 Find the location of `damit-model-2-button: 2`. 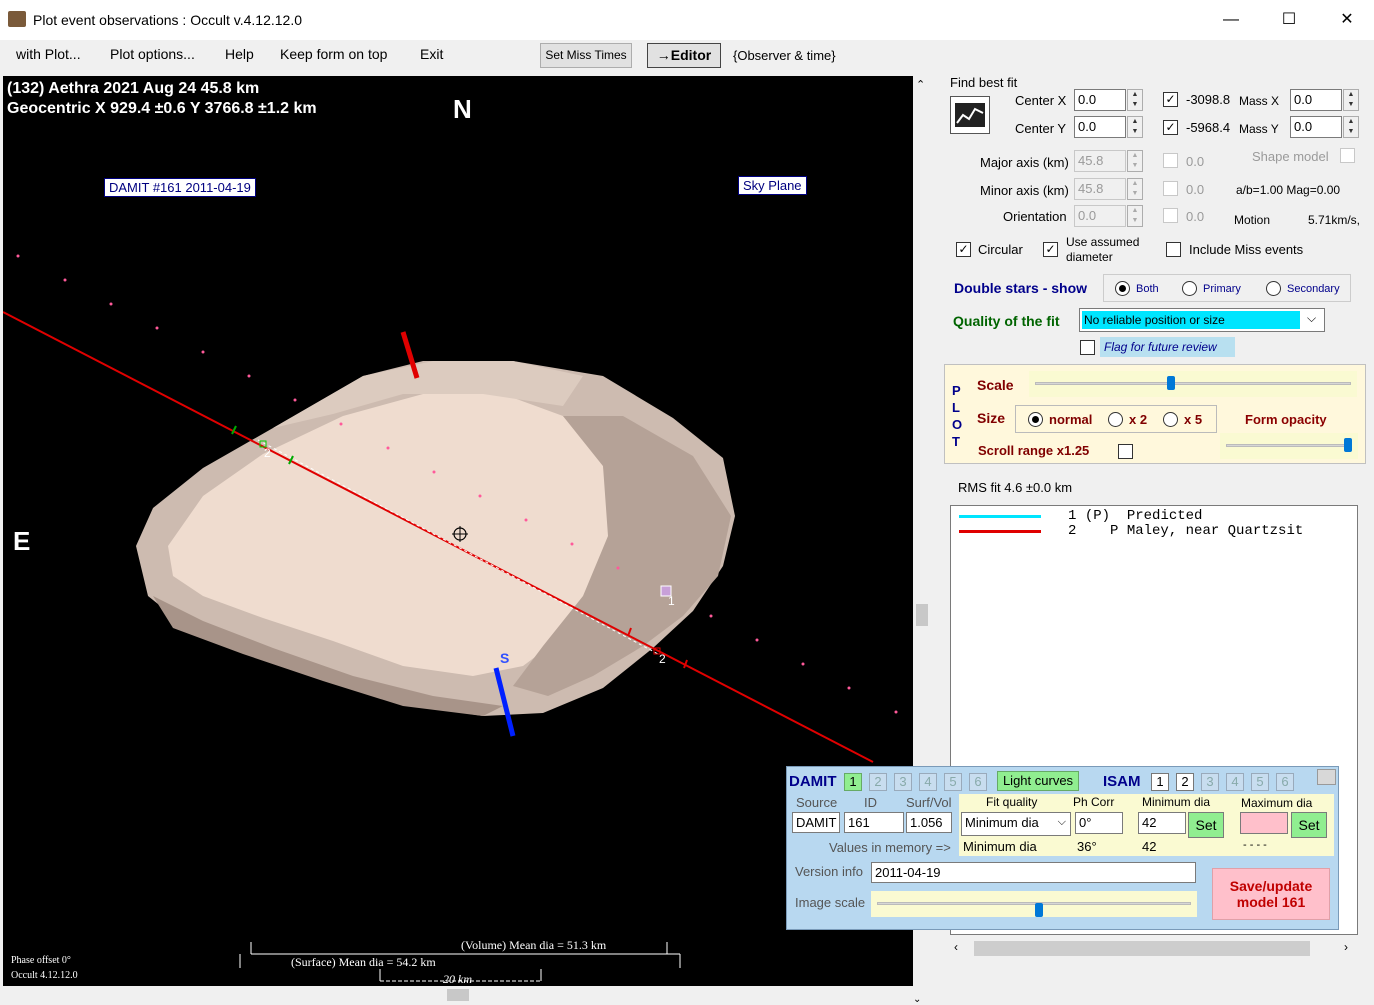

damit-model-2-button: 2 is located at coordinates (878, 782).